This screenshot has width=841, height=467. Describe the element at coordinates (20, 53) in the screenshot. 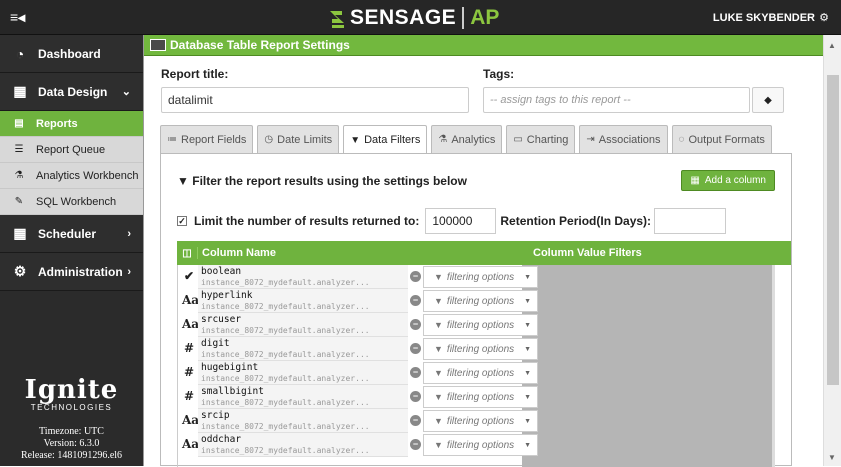

I see `dashboard-icon: ◔` at that location.